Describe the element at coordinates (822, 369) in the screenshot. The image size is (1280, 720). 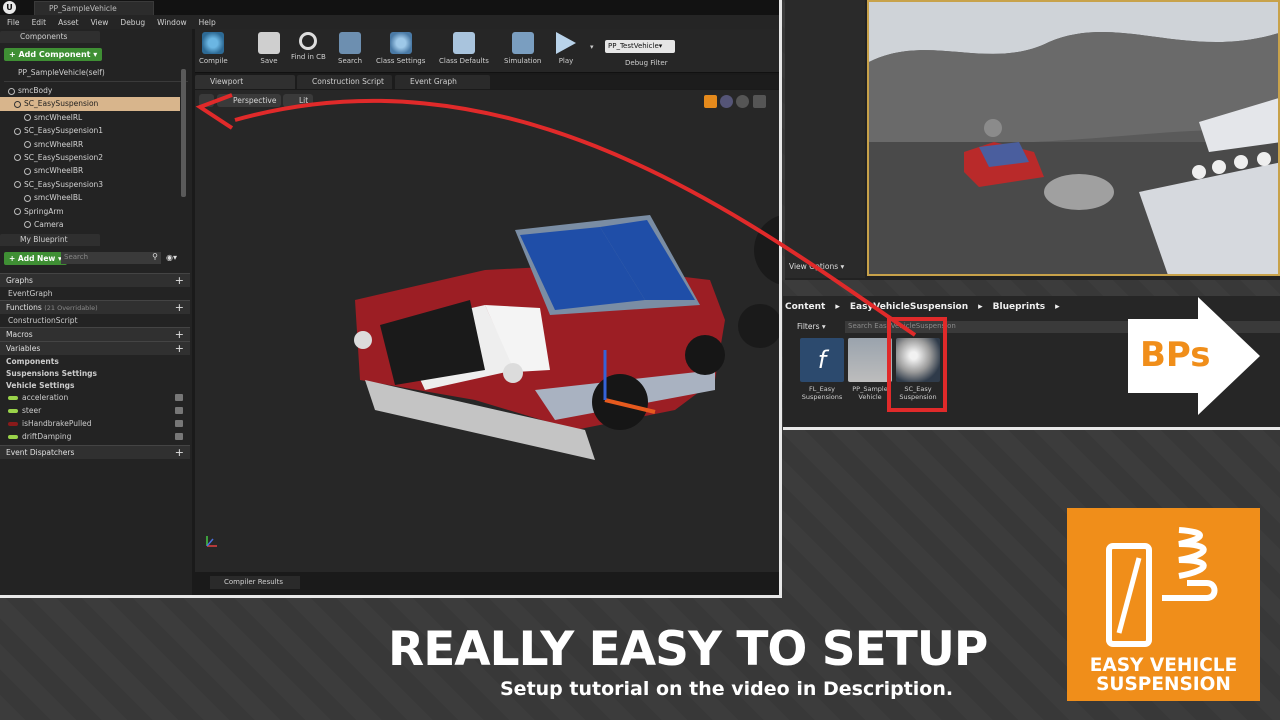
I see `asset-fl-easy-suspensions: f FL_Easy Suspensions` at that location.